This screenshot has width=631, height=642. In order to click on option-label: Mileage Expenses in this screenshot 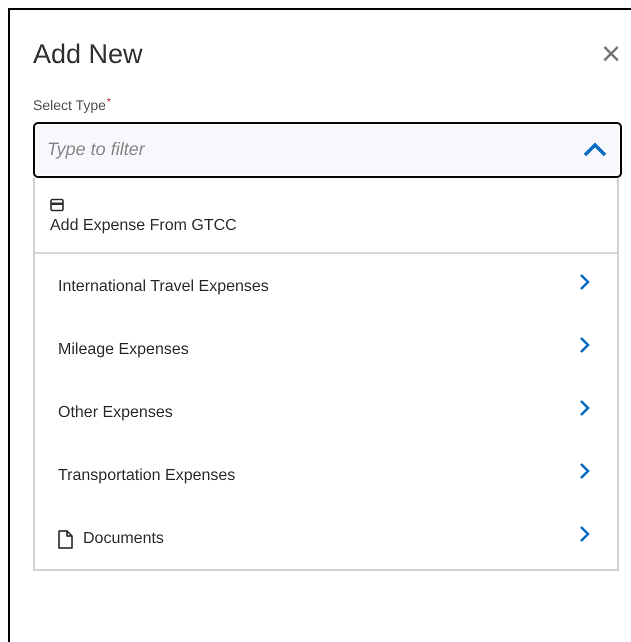, I will do `click(123, 350)`.